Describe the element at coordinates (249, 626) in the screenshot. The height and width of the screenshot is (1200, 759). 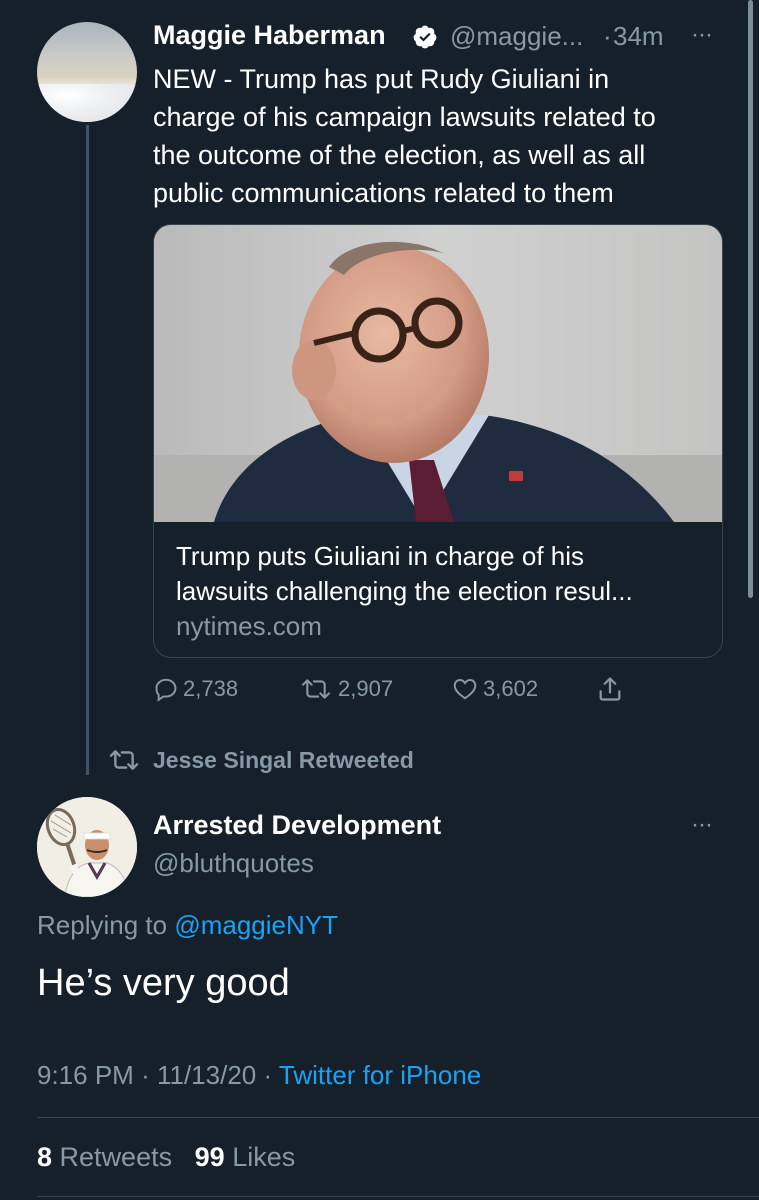
I see `card-domain: nytimes.com` at that location.